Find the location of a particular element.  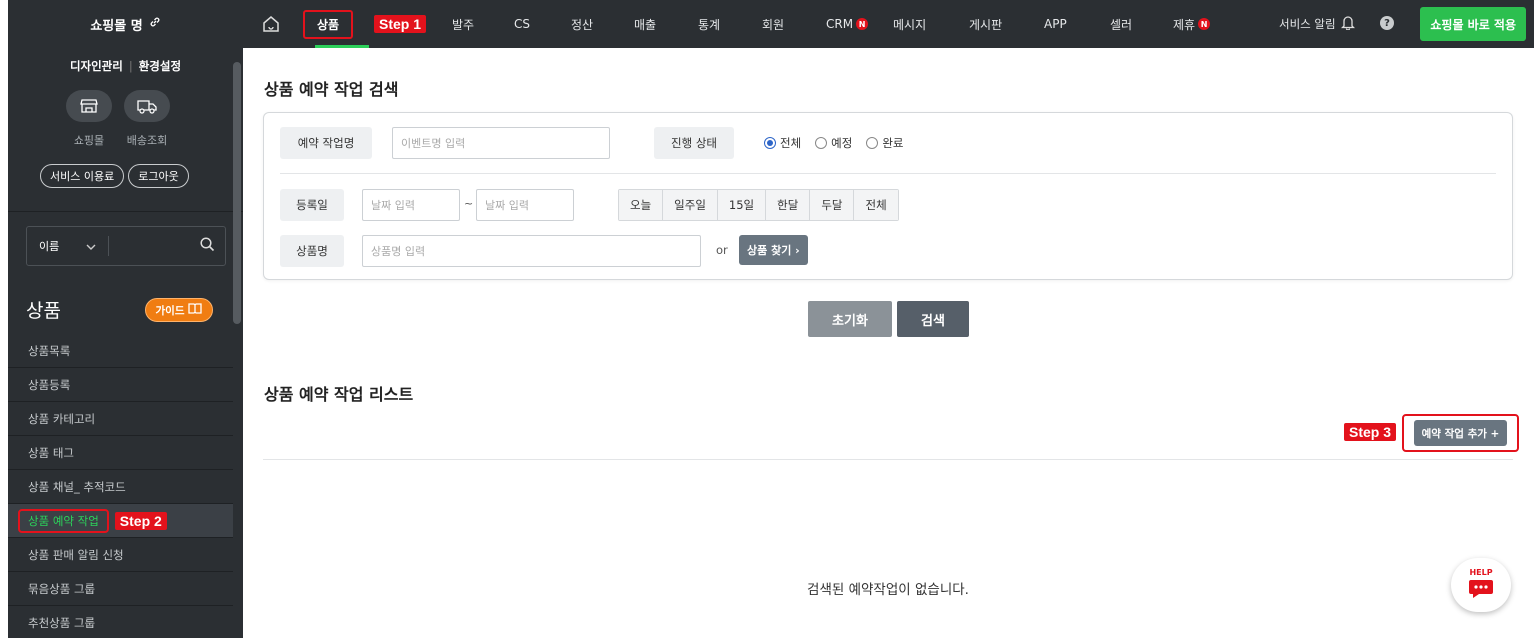

add-job-highlight: 예약 작업 추가 + is located at coordinates (1460, 433).